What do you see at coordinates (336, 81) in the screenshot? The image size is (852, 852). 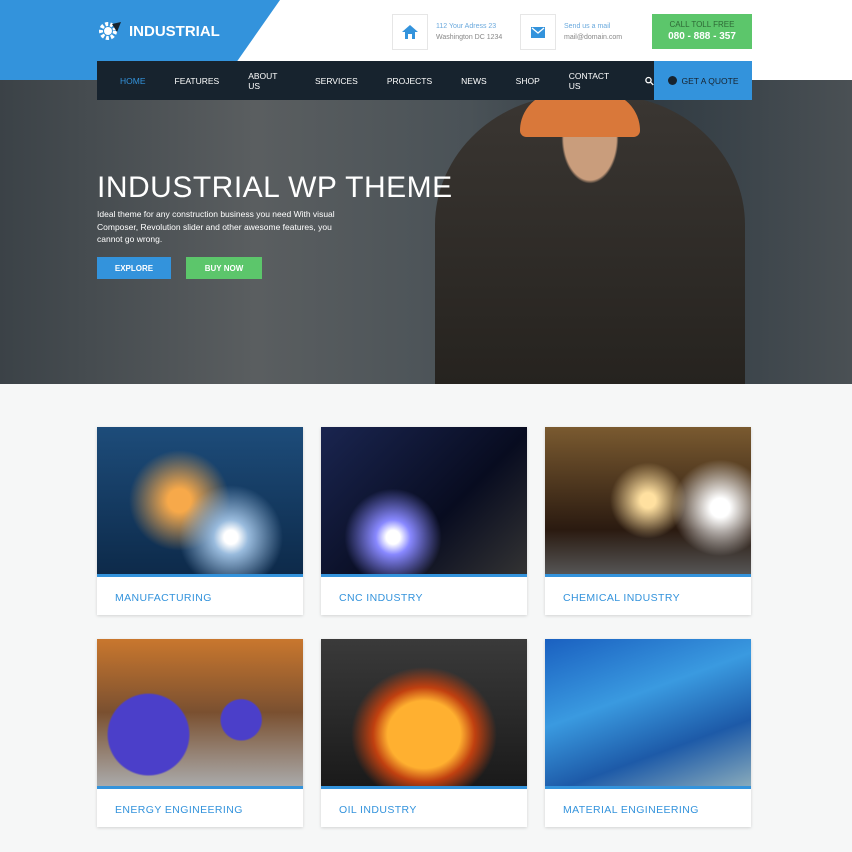 I see `nav-services: SERVICES` at bounding box center [336, 81].